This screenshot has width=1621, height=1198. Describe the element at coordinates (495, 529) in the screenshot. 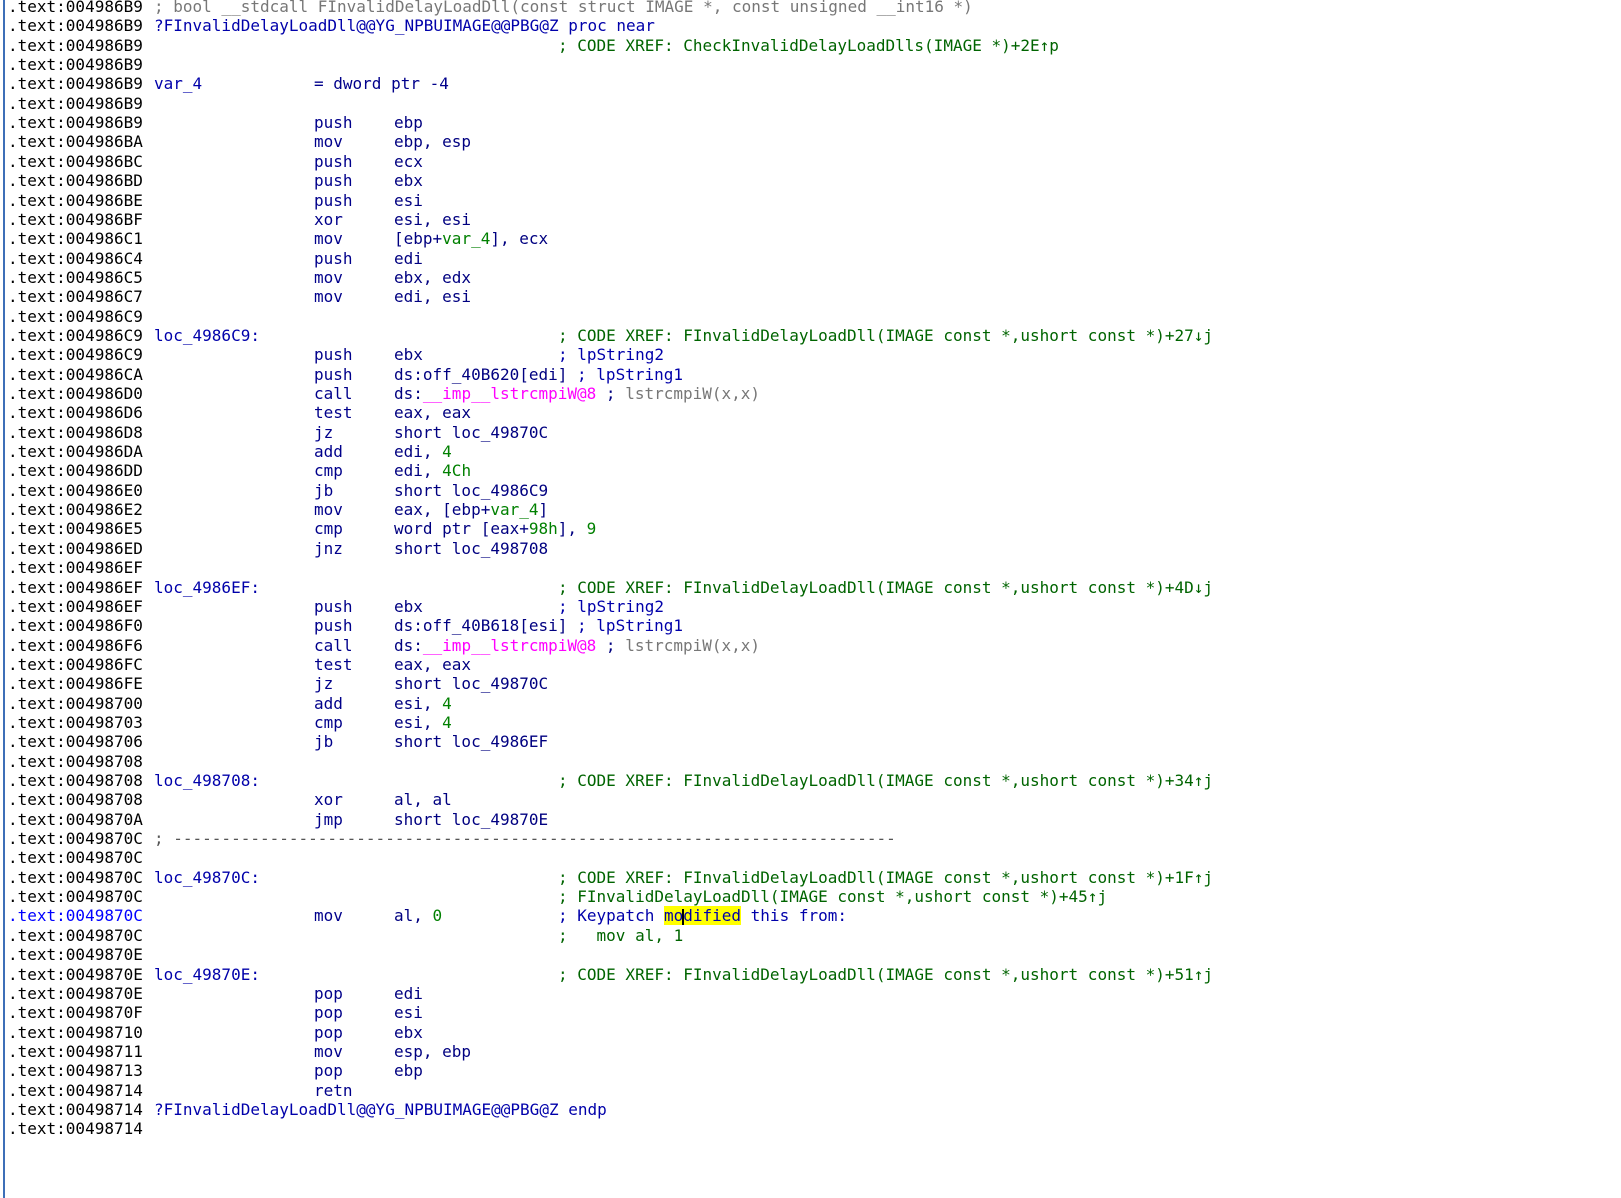

I see `instruction-operands: word ptr [eax+98h], 9` at that location.